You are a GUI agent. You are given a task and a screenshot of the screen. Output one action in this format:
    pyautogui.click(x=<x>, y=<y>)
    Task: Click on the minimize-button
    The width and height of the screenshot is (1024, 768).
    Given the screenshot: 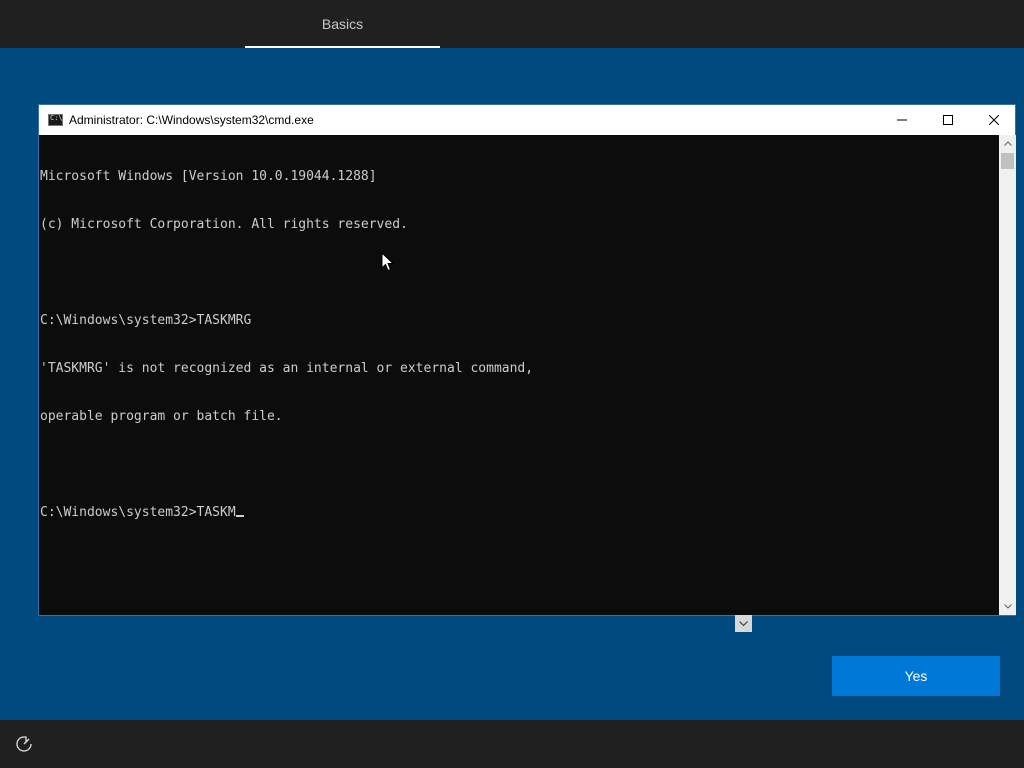 What is the action you would take?
    pyautogui.click(x=902, y=120)
    